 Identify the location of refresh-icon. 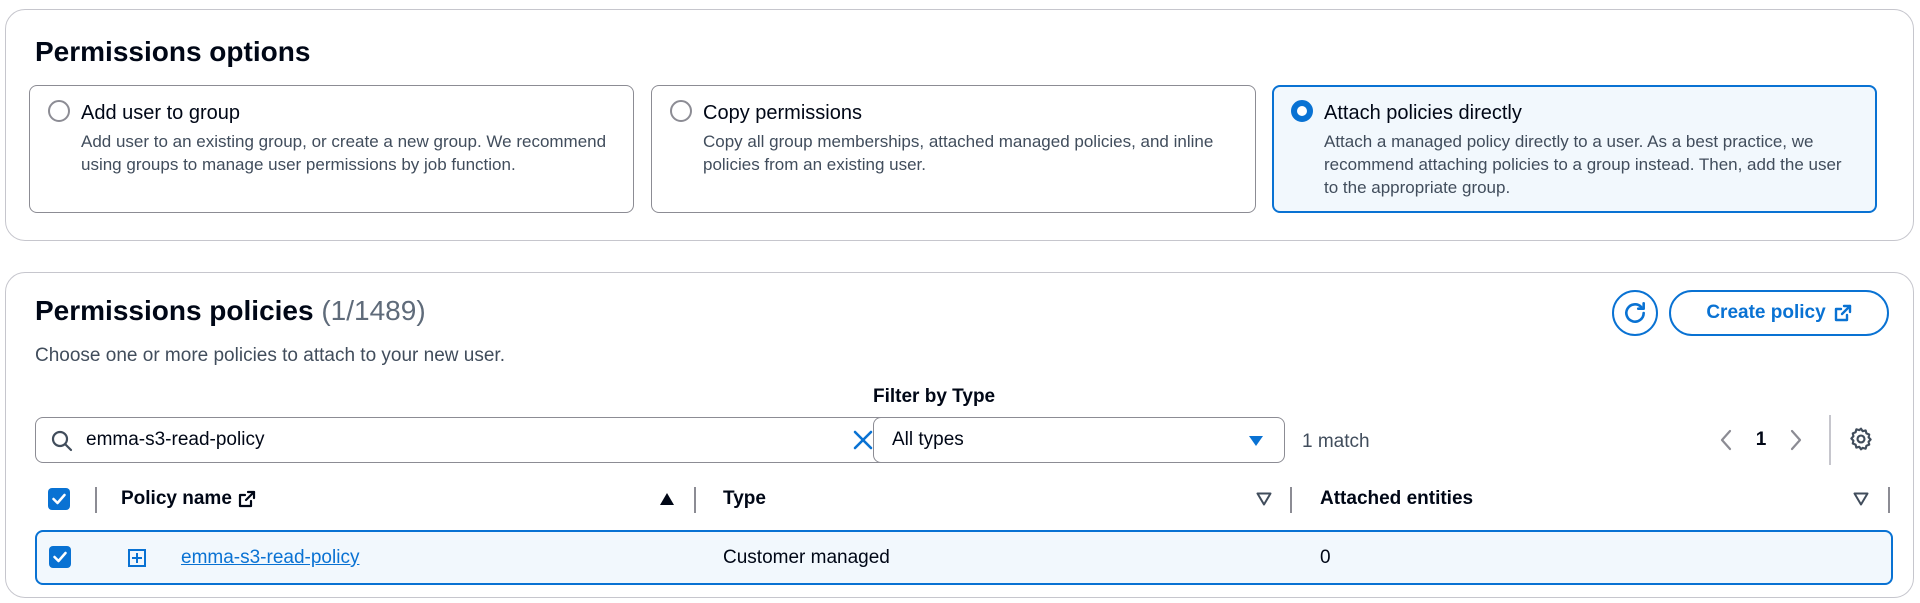
(1635, 312).